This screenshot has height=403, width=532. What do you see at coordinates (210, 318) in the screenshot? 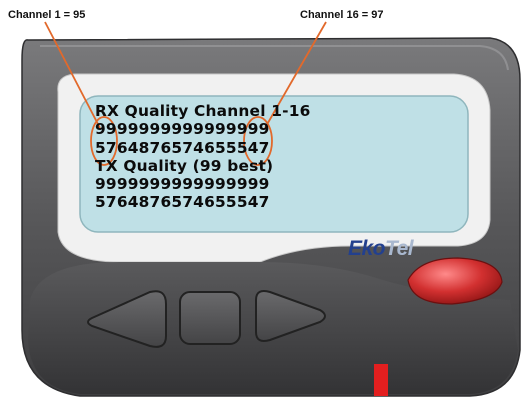
I see `menu-button` at bounding box center [210, 318].